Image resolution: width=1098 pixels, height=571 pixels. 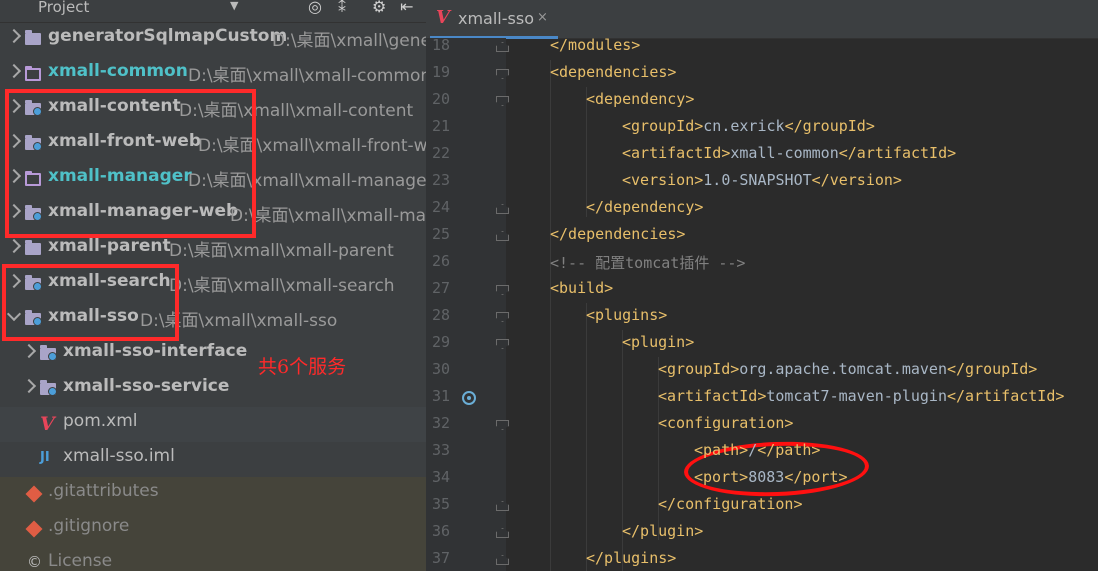 I want to click on code-line: </plugin>, so click(x=662, y=531).